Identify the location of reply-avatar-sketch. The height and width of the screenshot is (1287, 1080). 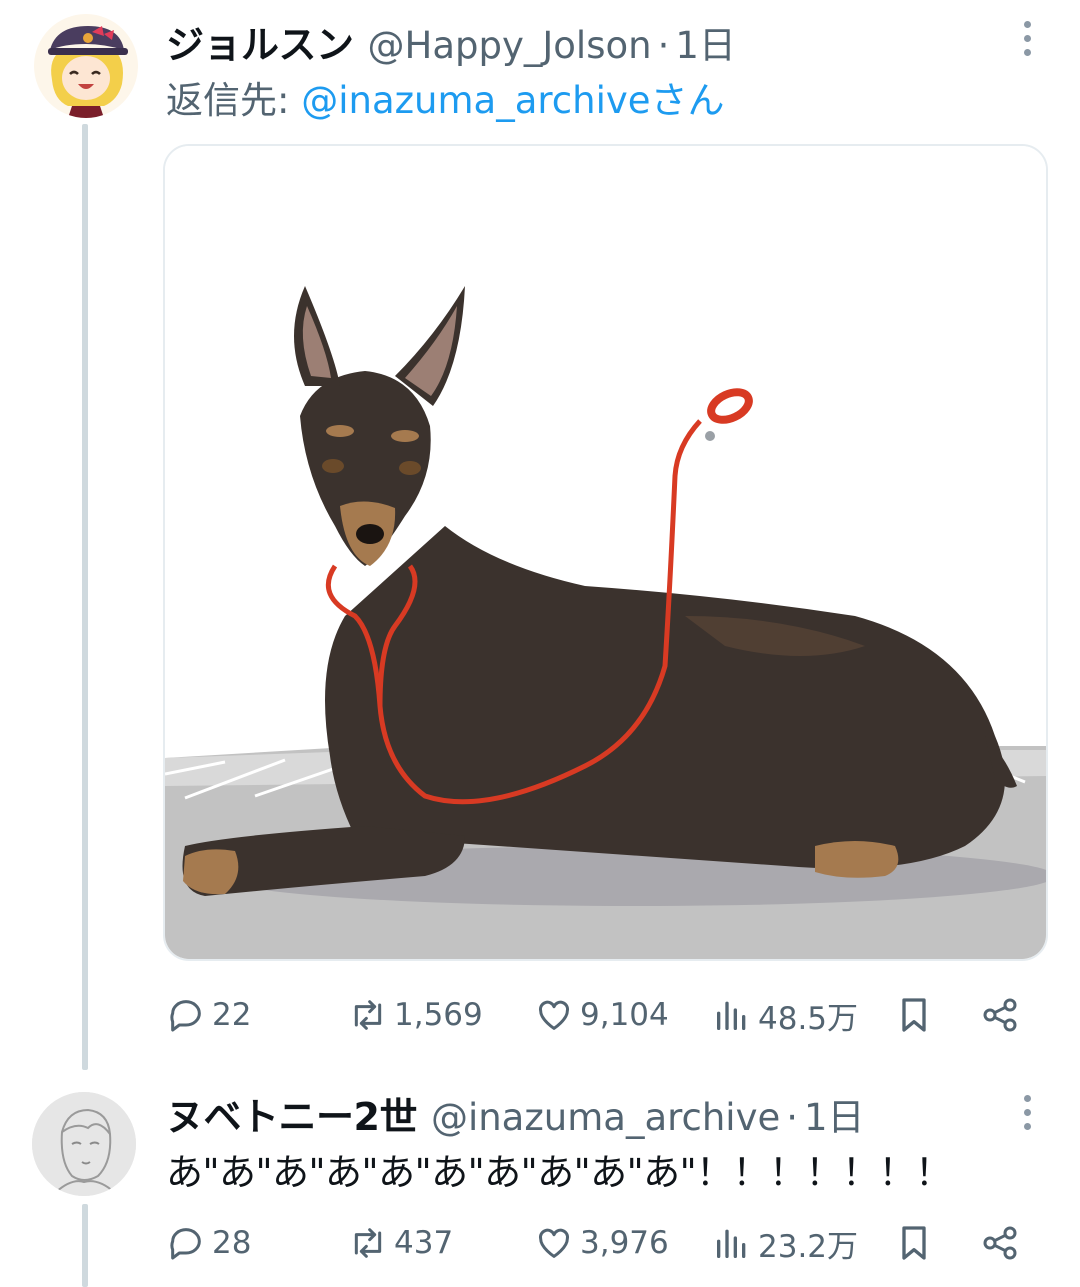
(84, 1144).